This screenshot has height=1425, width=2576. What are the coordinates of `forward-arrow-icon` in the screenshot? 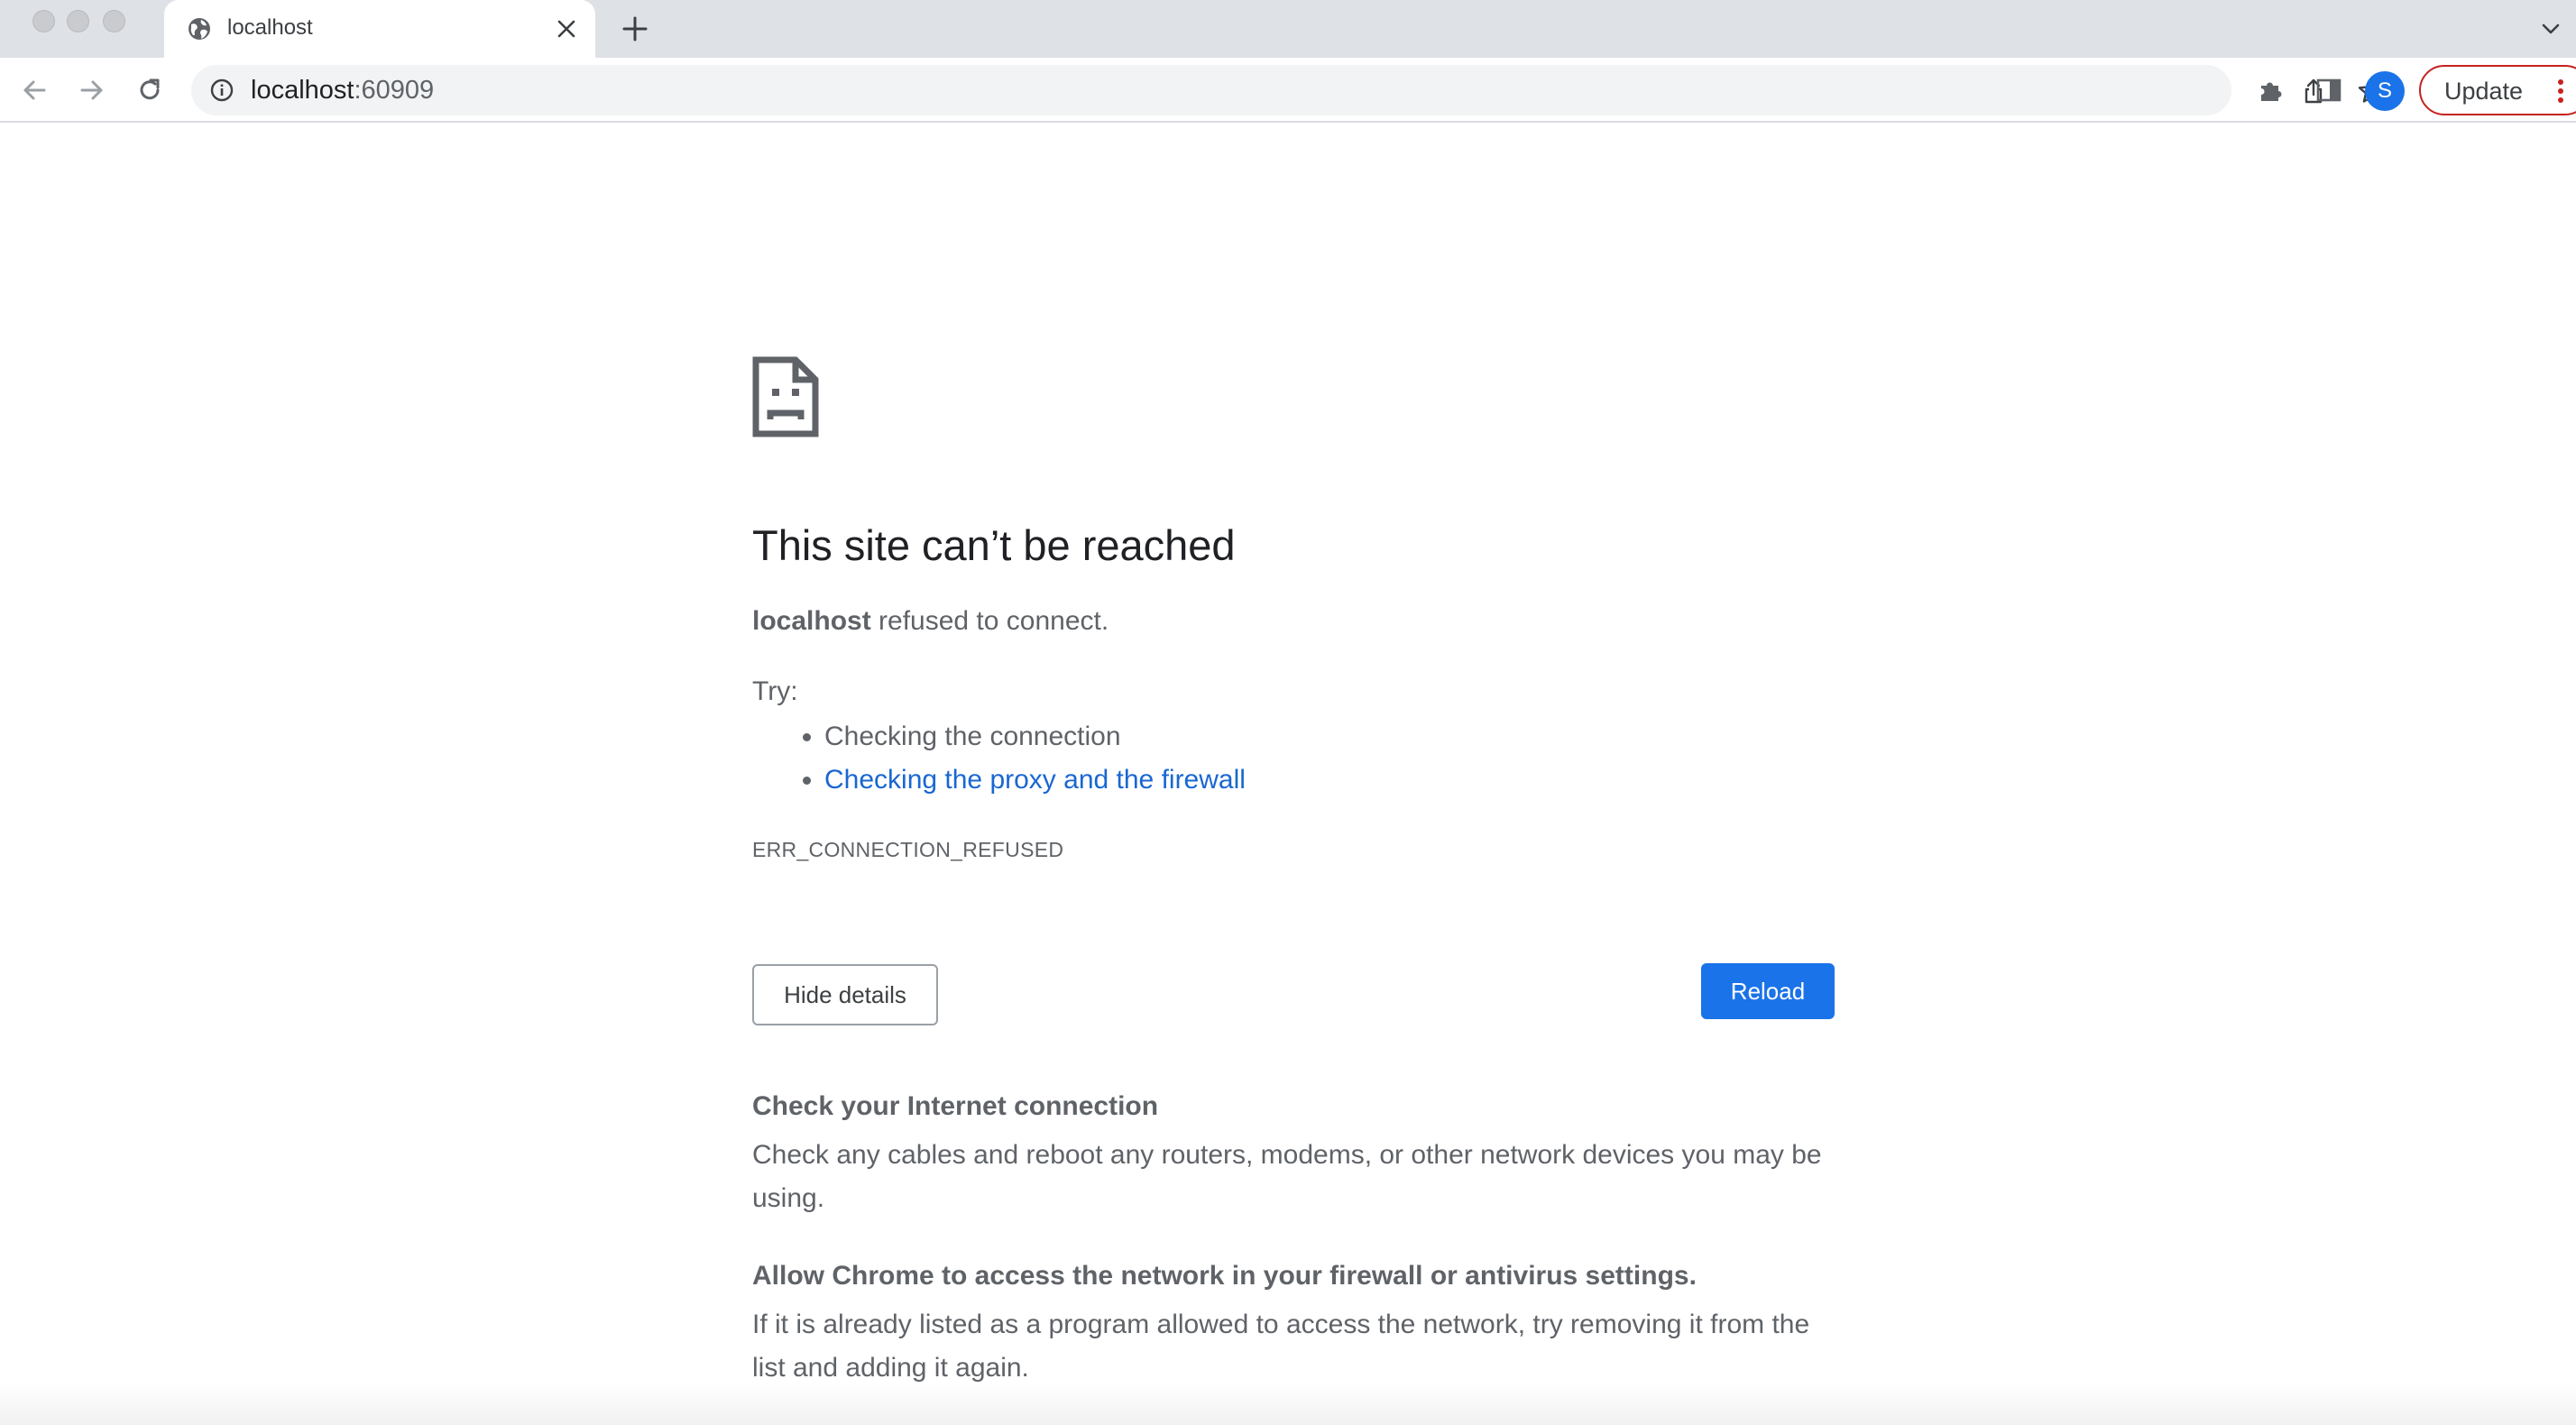 It's located at (91, 90).